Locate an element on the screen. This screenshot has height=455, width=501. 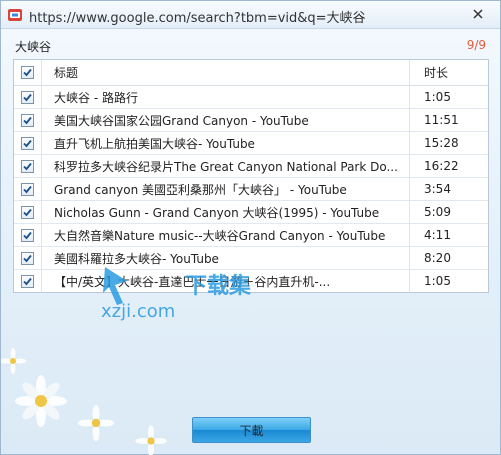
row-duration: 4:11 is located at coordinates (437, 235).